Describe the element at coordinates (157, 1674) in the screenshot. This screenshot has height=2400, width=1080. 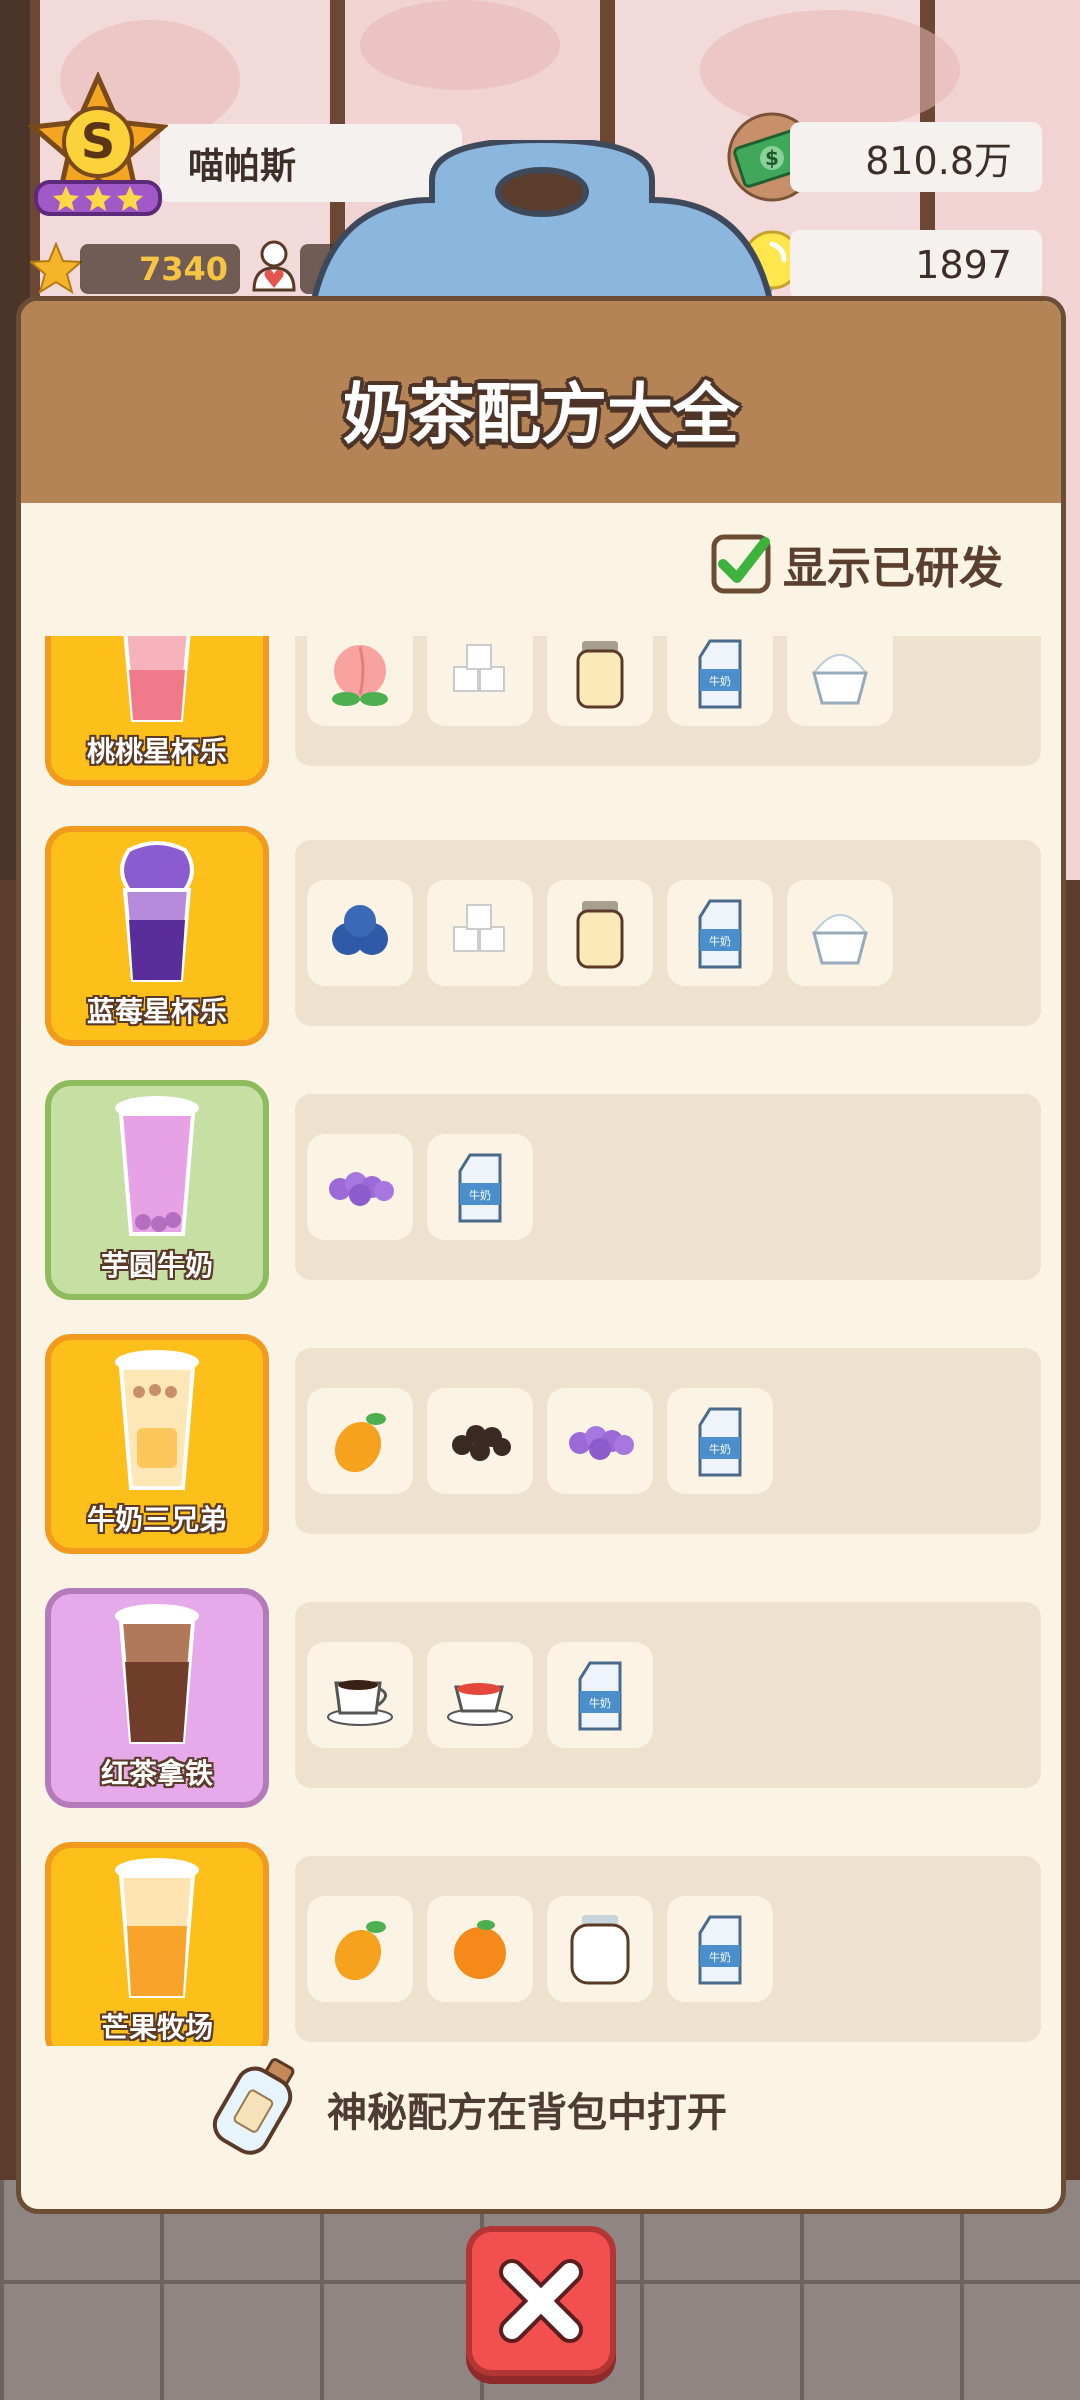
I see `black-tea-latte-icon` at that location.